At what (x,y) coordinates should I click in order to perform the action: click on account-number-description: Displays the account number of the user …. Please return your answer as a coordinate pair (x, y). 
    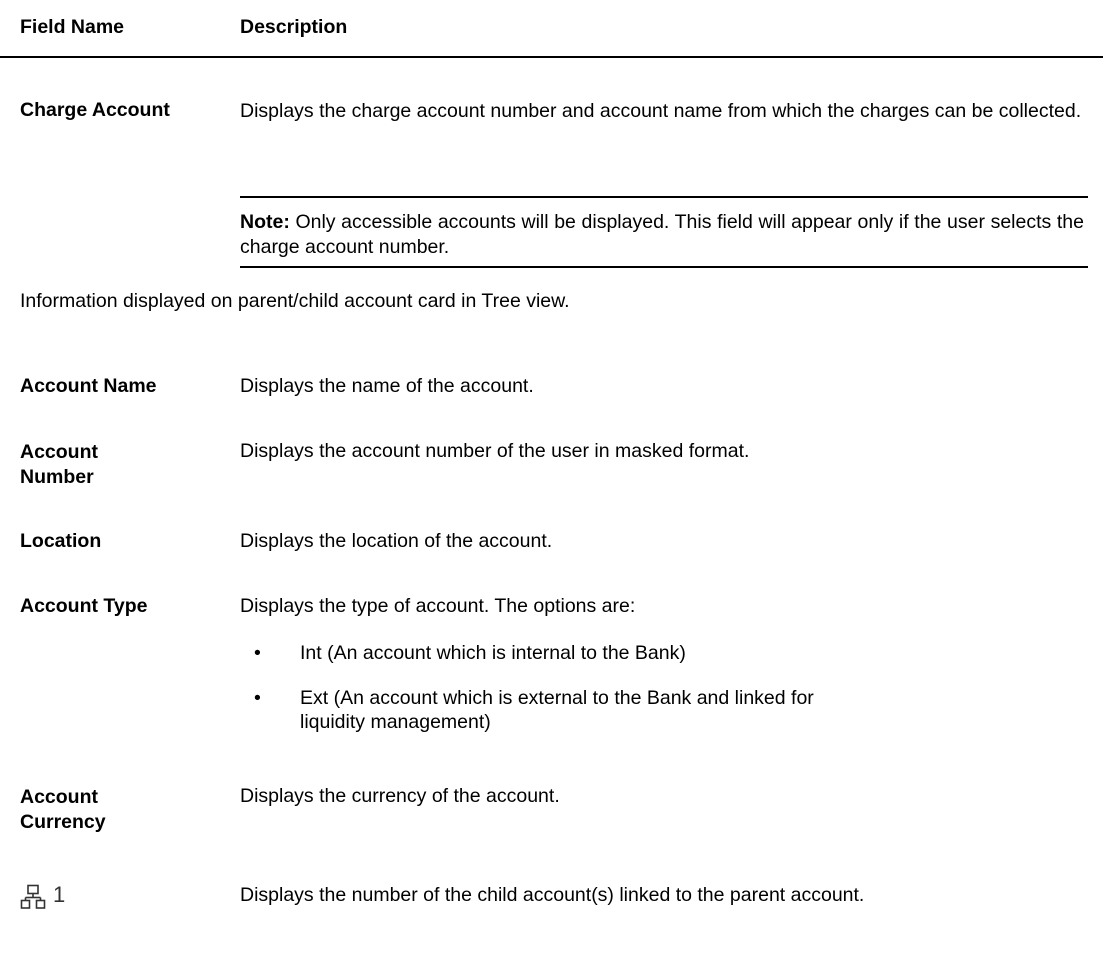
    Looking at the image, I should click on (495, 451).